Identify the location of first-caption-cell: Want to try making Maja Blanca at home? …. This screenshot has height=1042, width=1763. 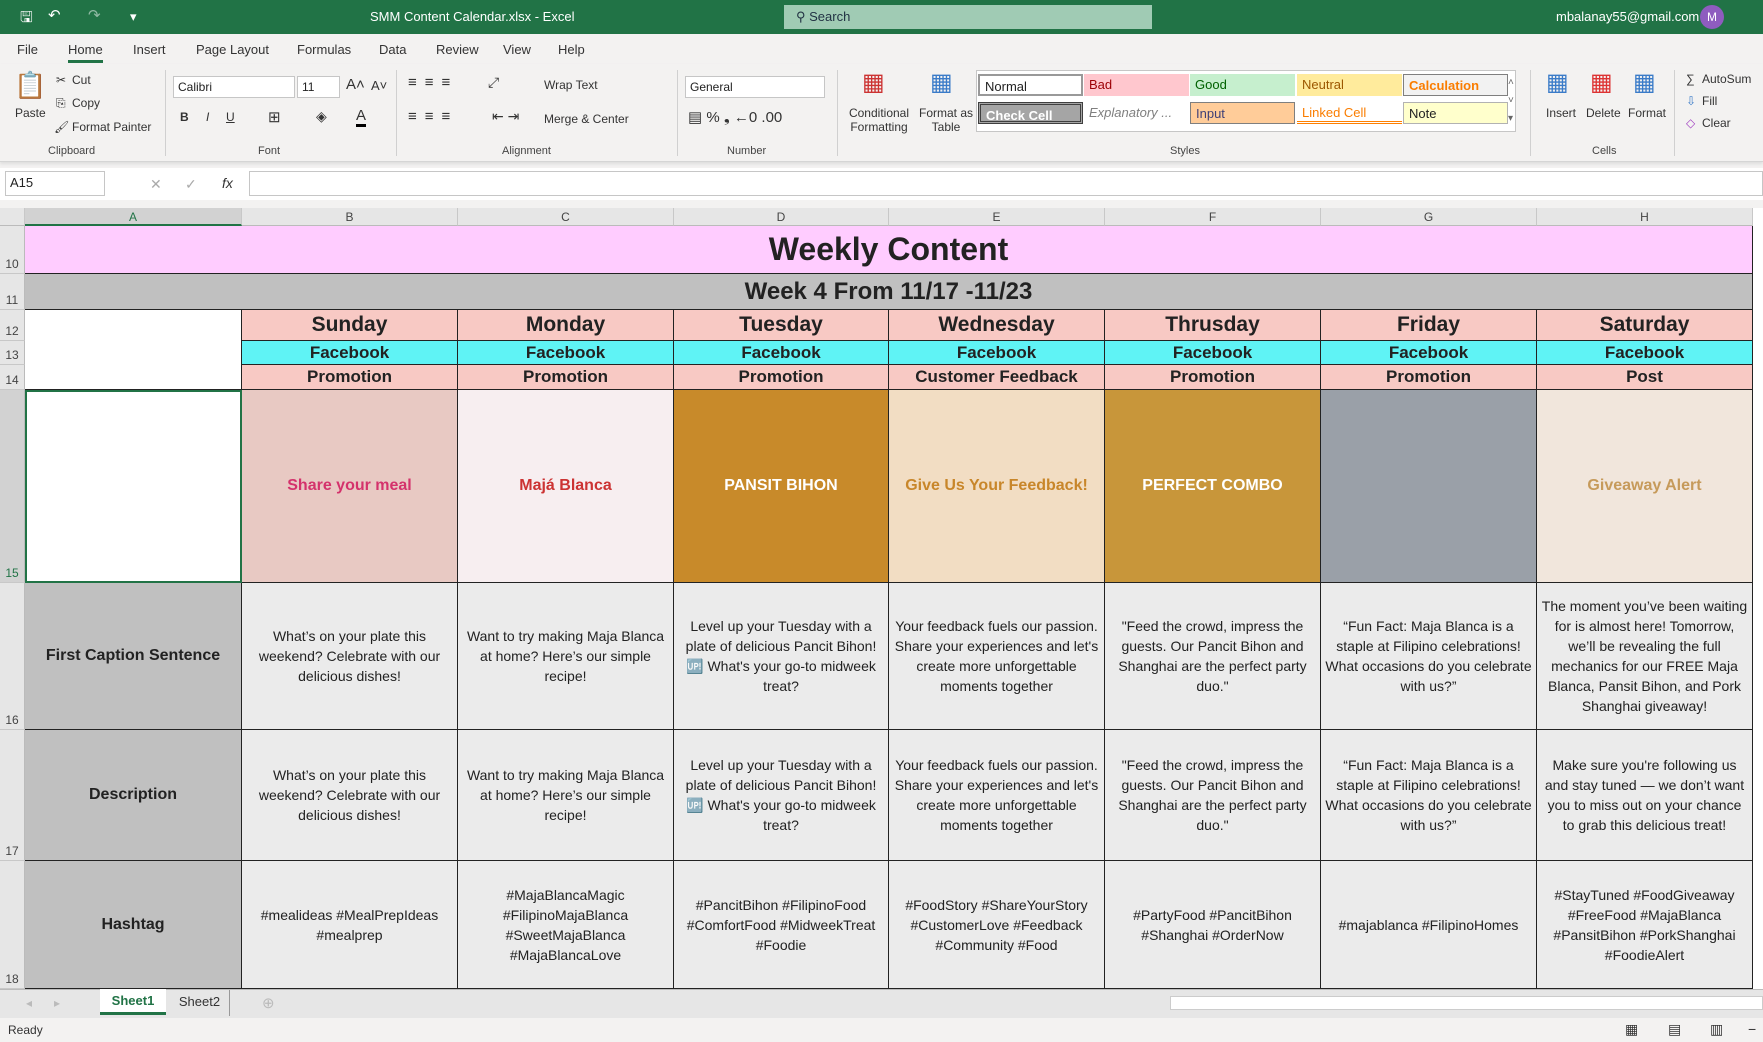
(566, 656).